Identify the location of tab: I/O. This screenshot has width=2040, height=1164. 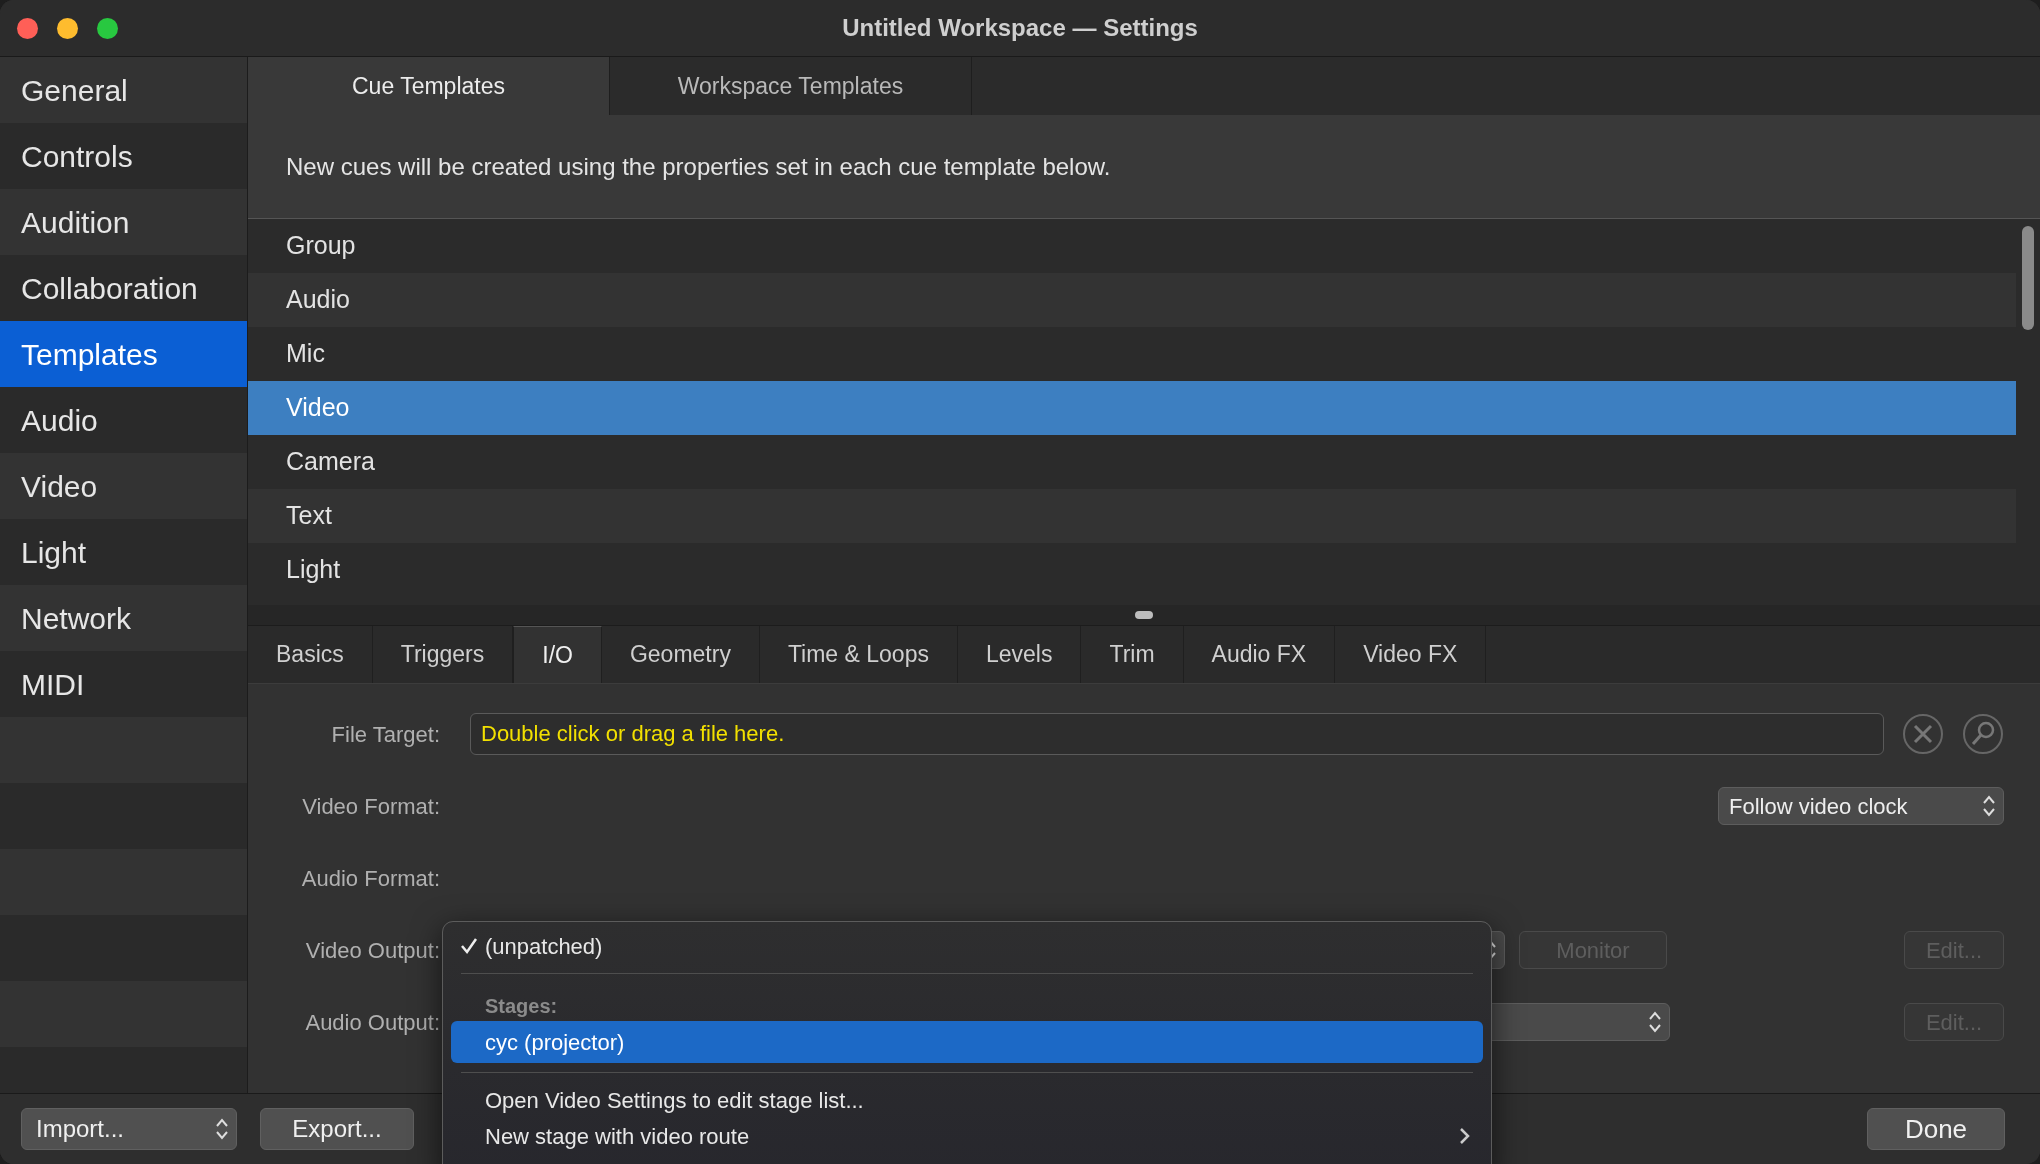
(557, 654).